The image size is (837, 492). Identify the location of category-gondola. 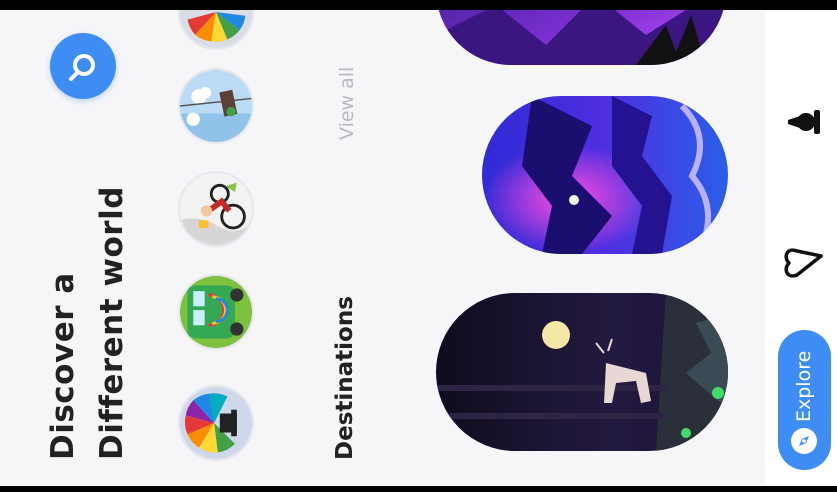
(216, 106).